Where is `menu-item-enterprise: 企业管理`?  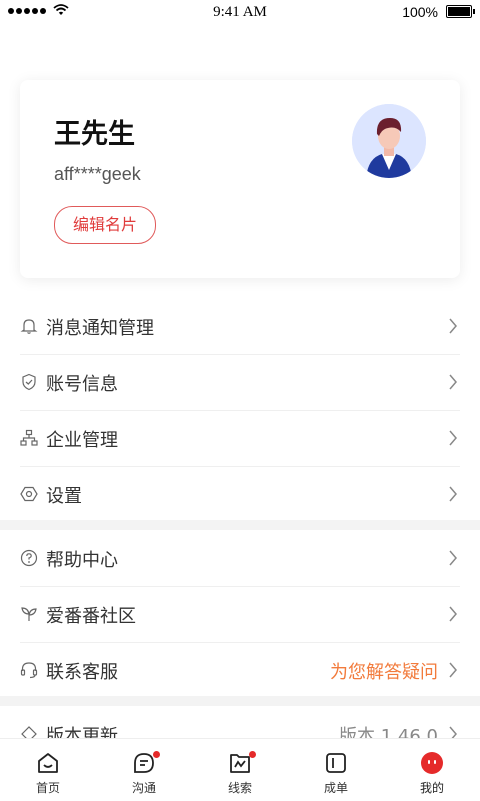
menu-item-enterprise: 企业管理 is located at coordinates (240, 438).